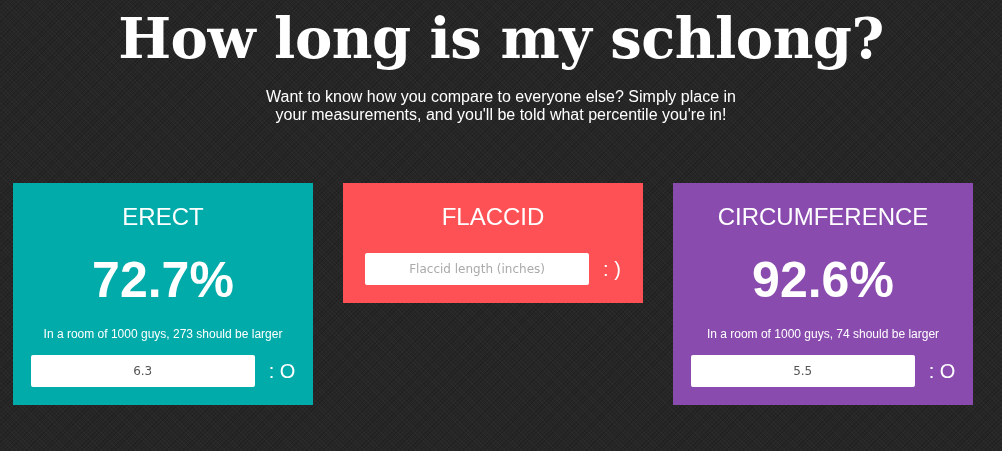 The width and height of the screenshot is (1002, 451). I want to click on measurement-input: 5.5, so click(802, 371).